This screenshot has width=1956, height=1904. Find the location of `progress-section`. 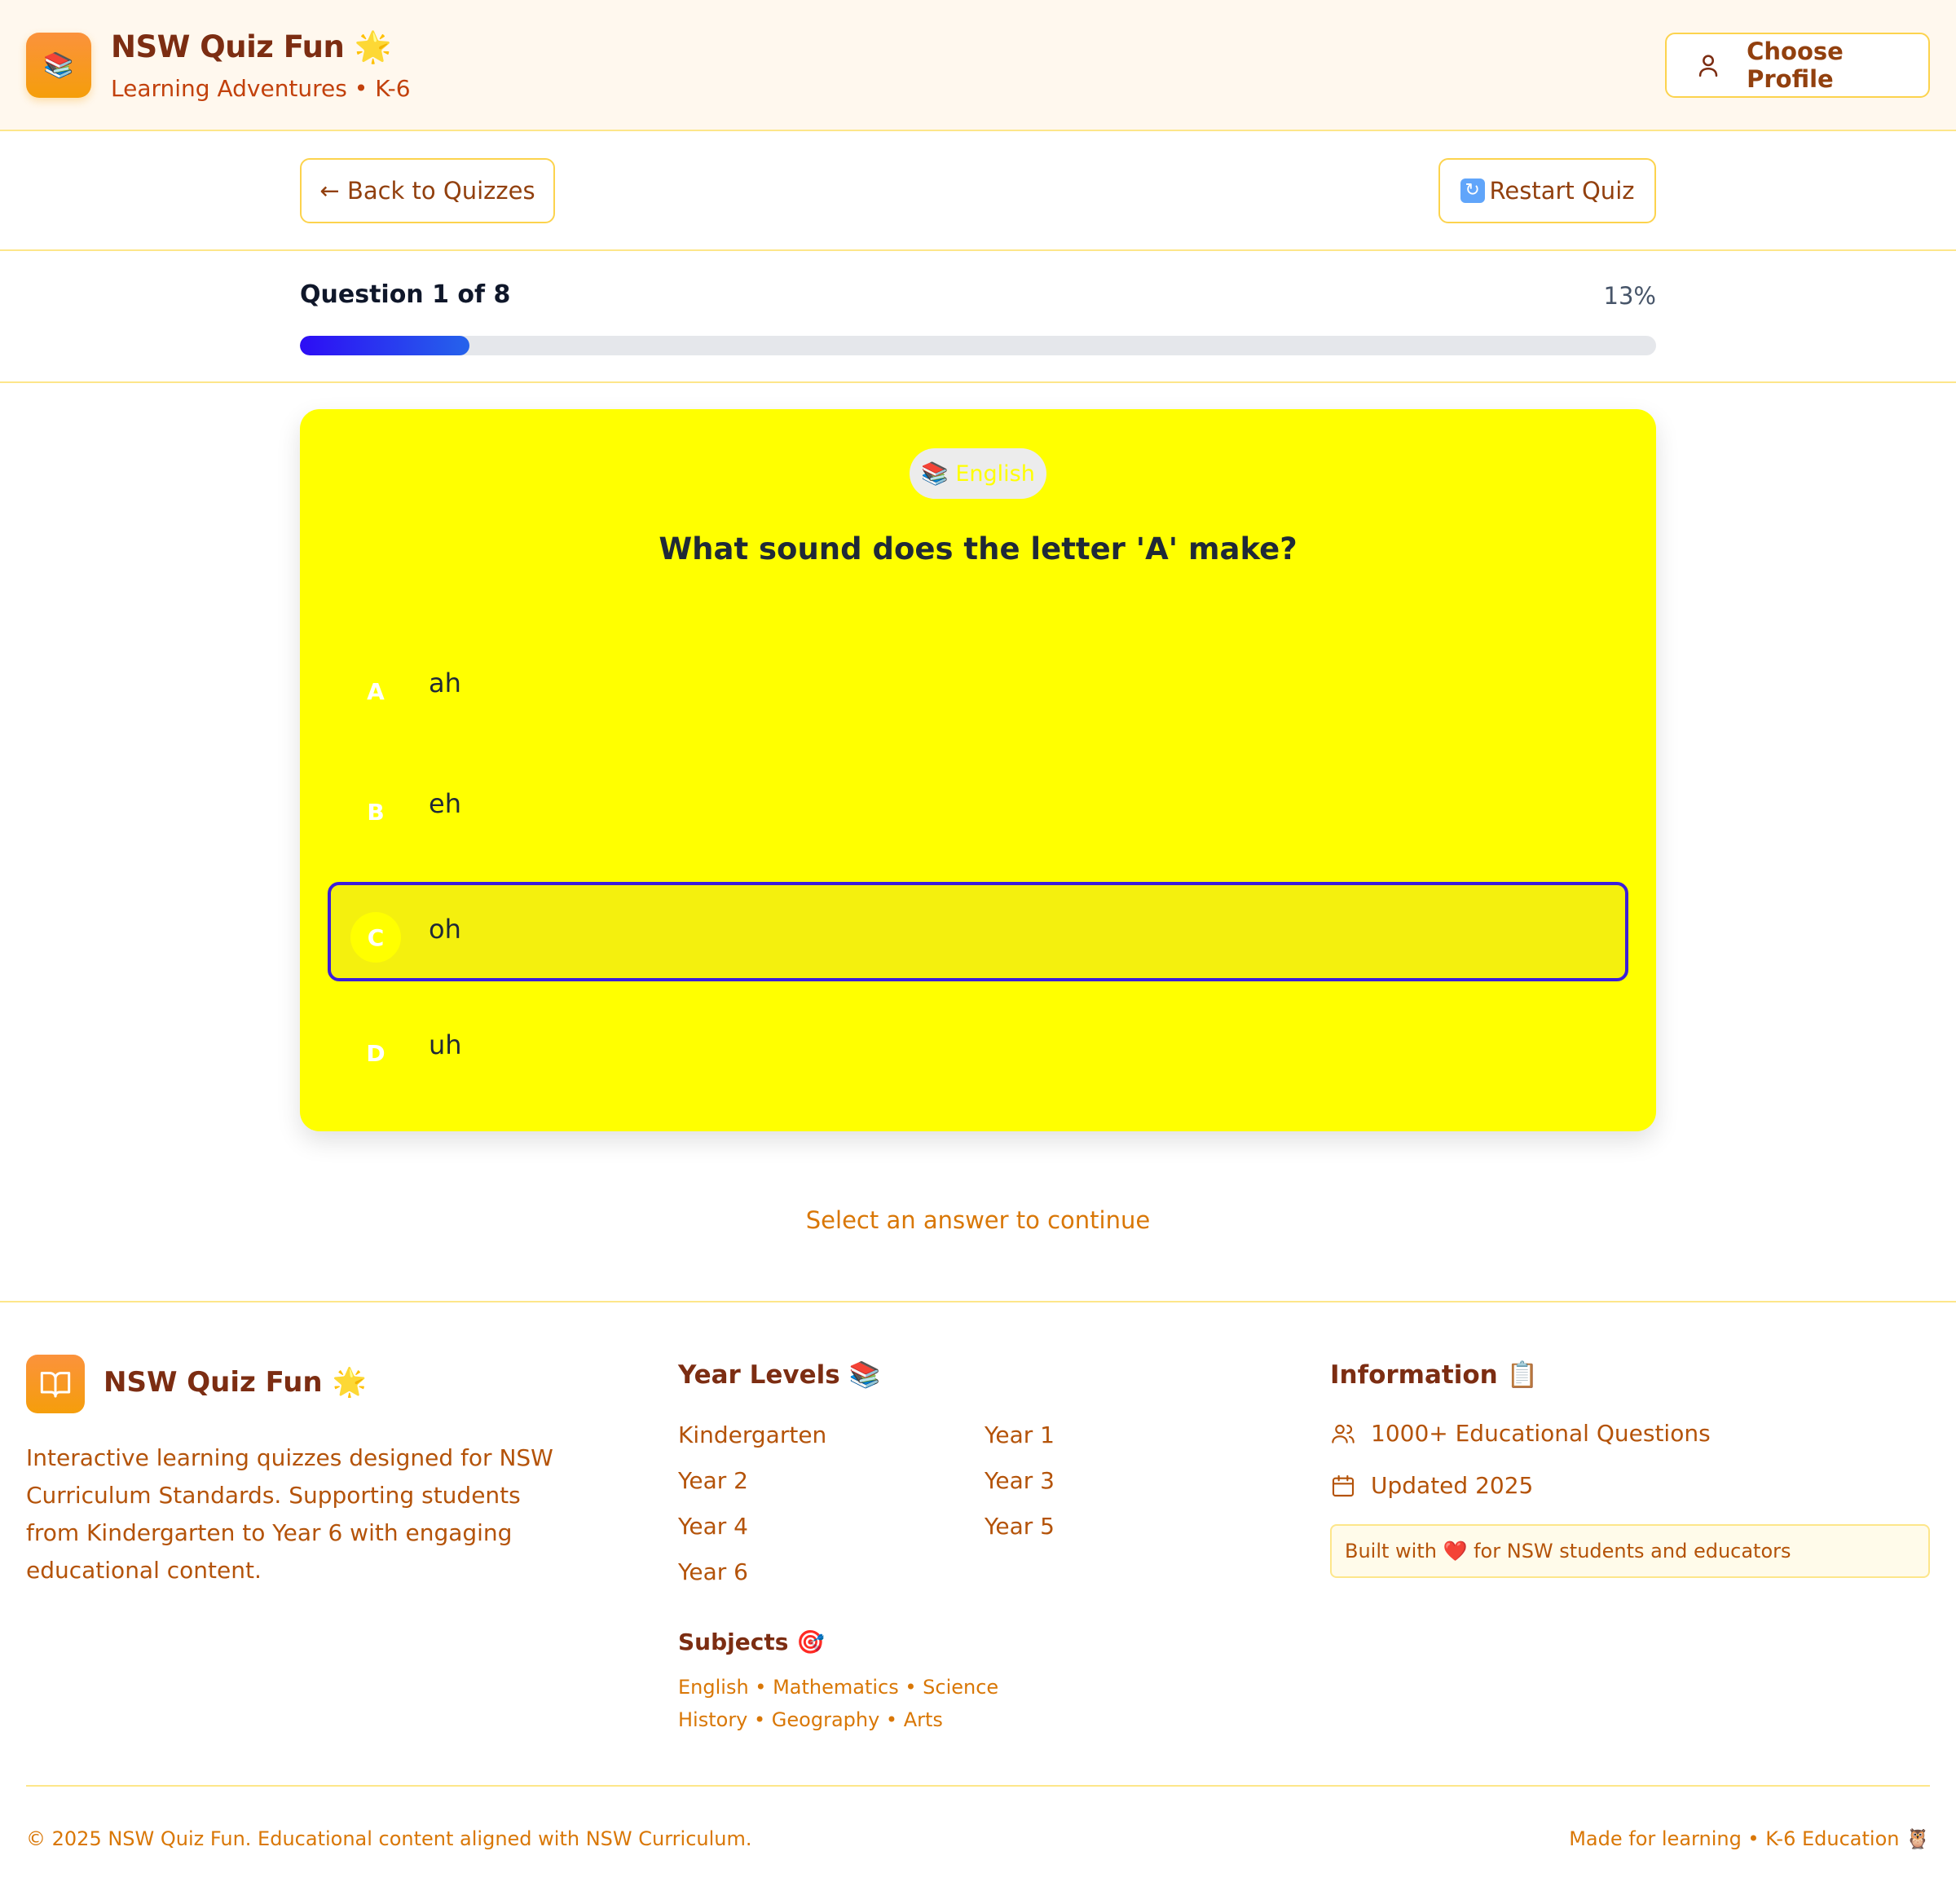

progress-section is located at coordinates (978, 317).